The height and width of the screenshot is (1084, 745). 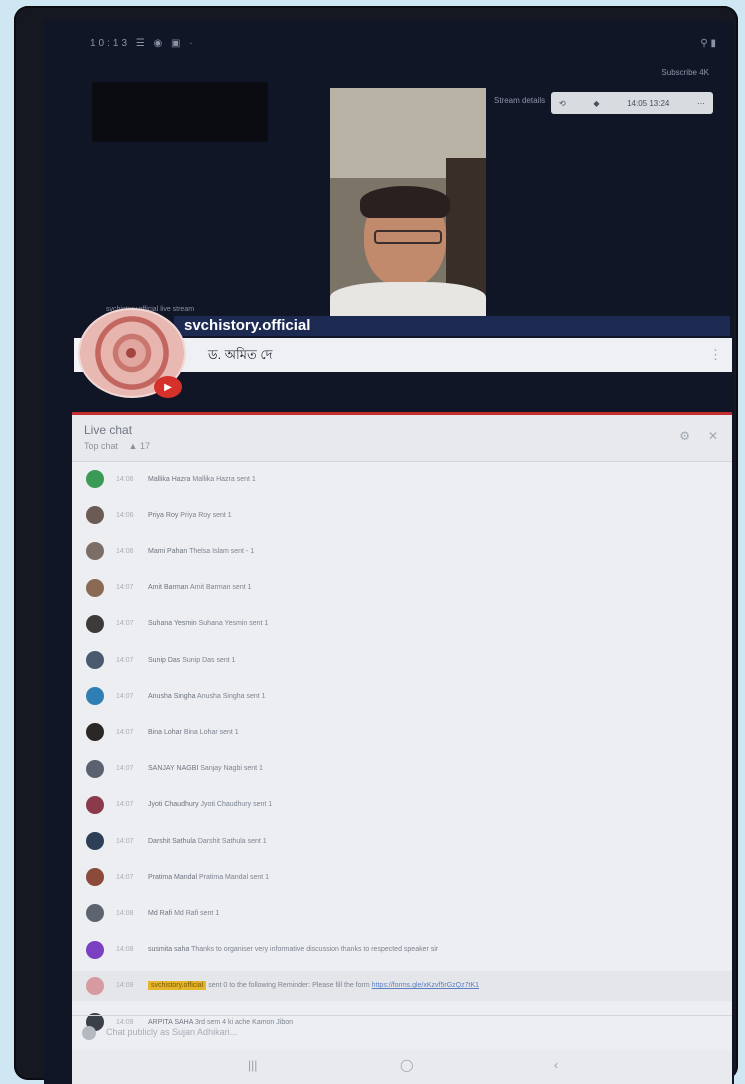 I want to click on close-icon: ✕, so click(x=713, y=436).